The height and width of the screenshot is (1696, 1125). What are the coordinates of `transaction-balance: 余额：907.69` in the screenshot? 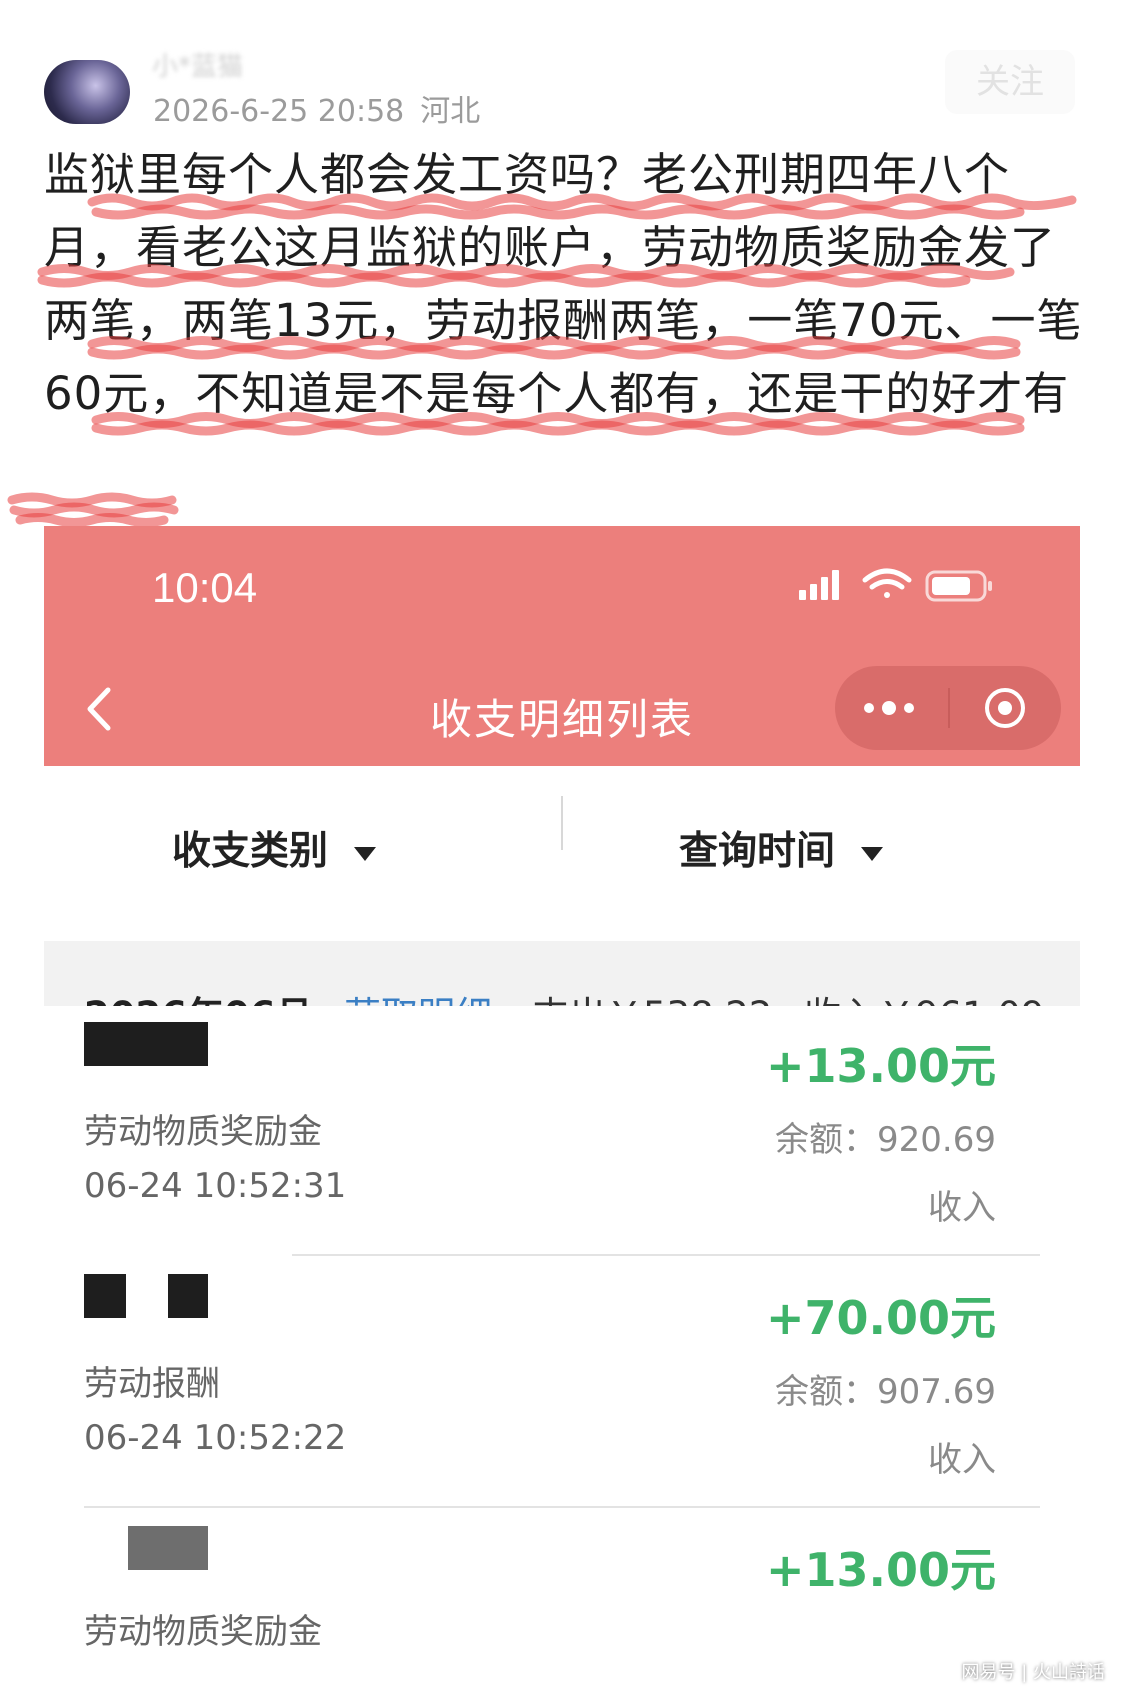 It's located at (885, 1392).